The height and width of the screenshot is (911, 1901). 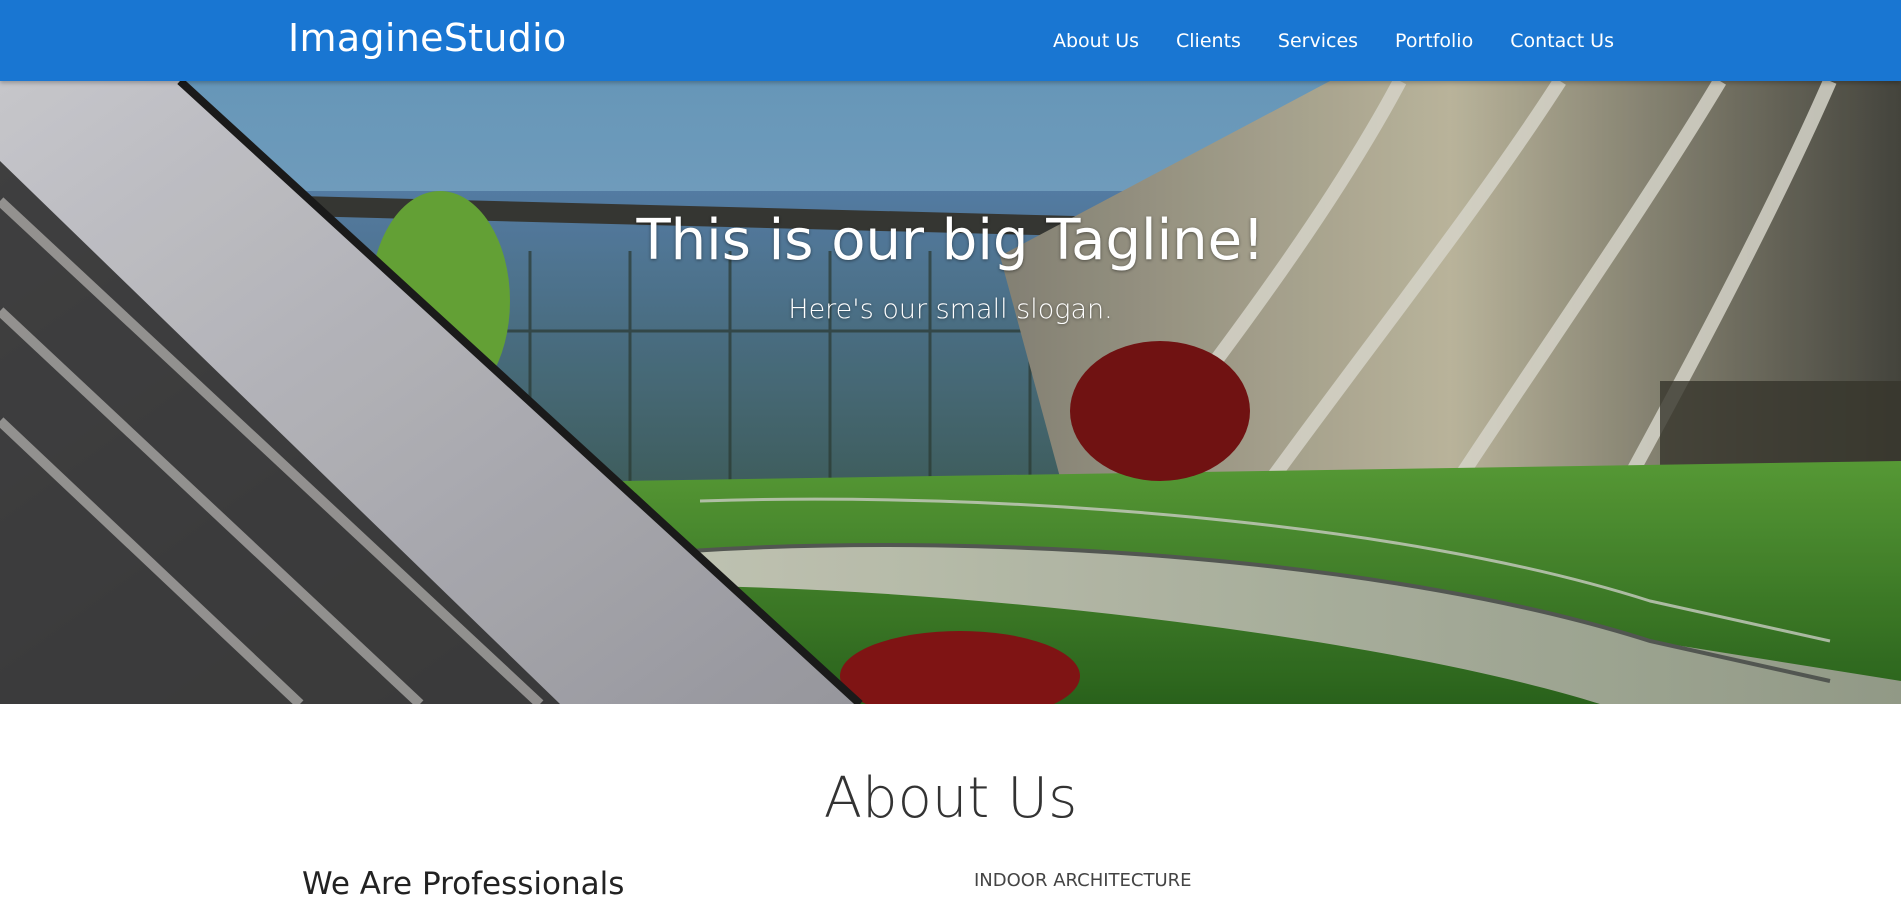 What do you see at coordinates (1562, 41) in the screenshot?
I see `nav-link-contact-us: Contact Us` at bounding box center [1562, 41].